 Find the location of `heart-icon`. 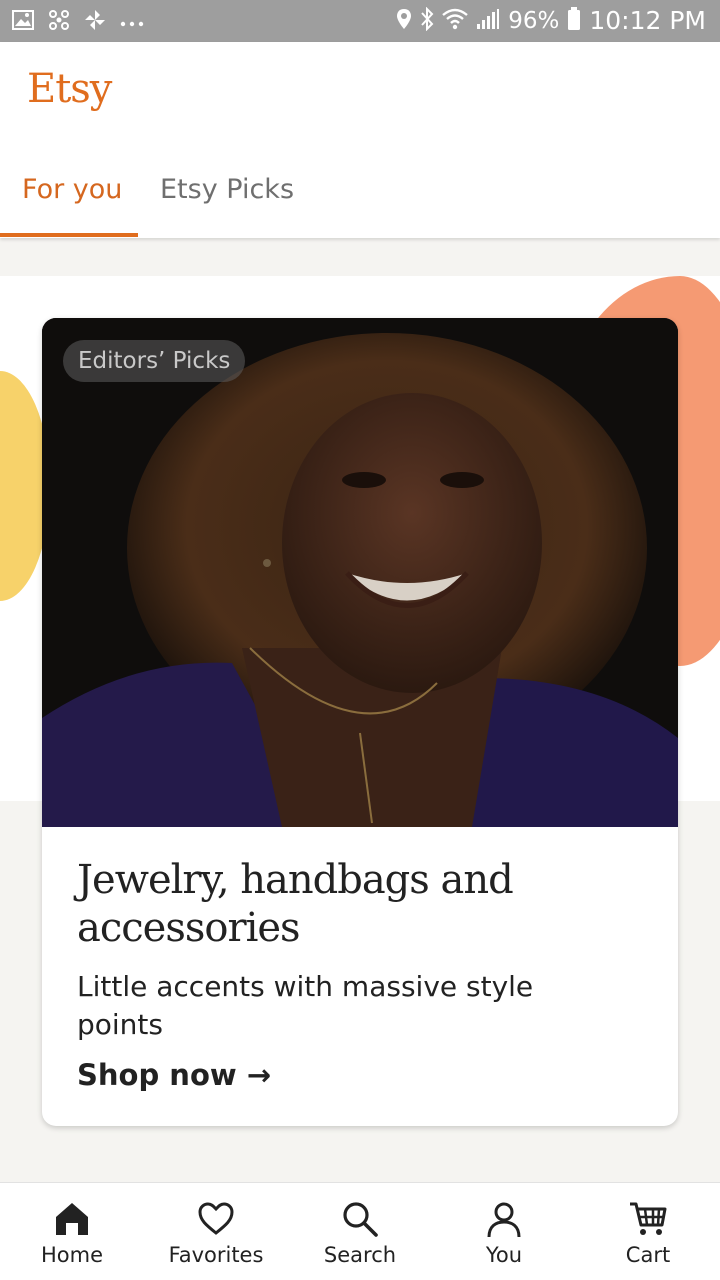

heart-icon is located at coordinates (216, 1219).